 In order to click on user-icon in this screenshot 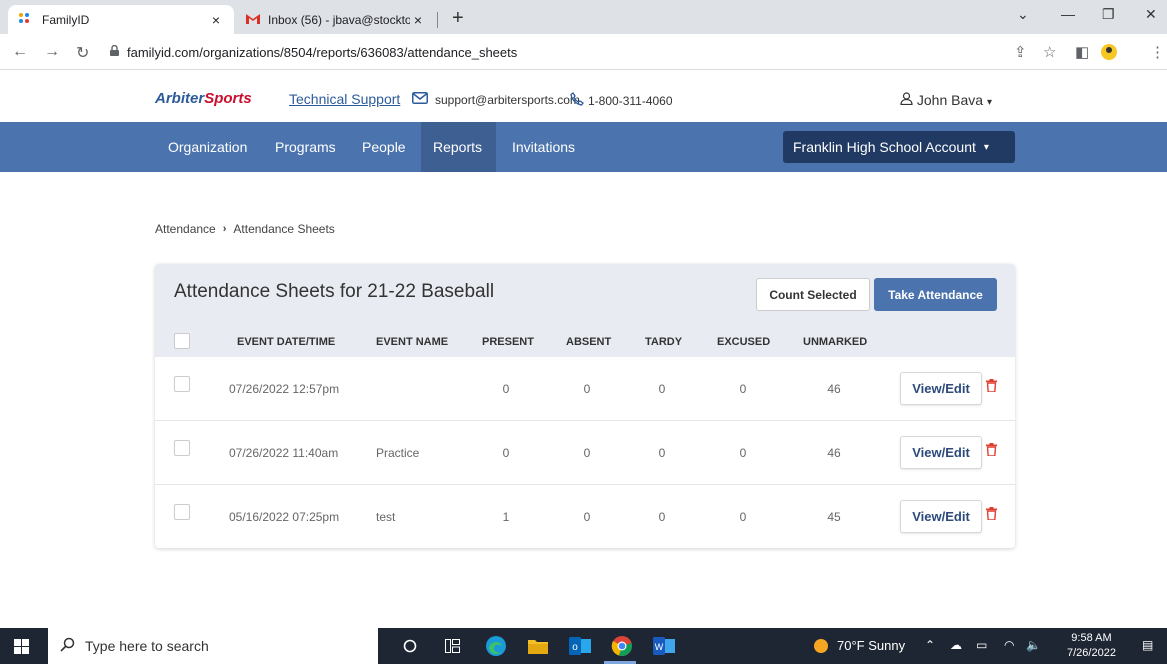, I will do `click(908, 100)`.